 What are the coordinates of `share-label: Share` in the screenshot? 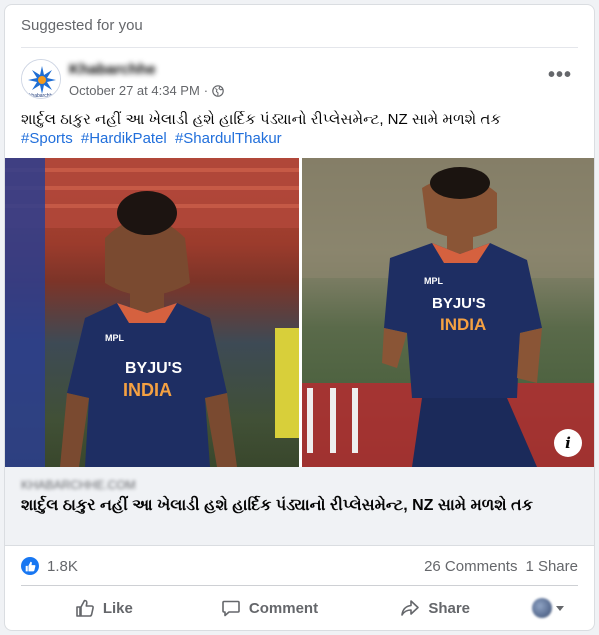 It's located at (449, 608).